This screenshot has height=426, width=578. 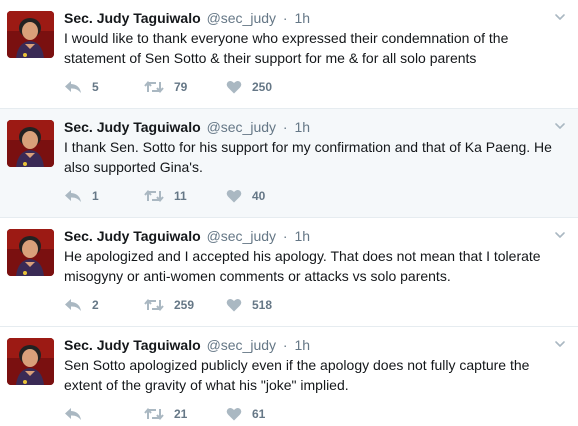 What do you see at coordinates (184, 305) in the screenshot?
I see `retweet-count: 259` at bounding box center [184, 305].